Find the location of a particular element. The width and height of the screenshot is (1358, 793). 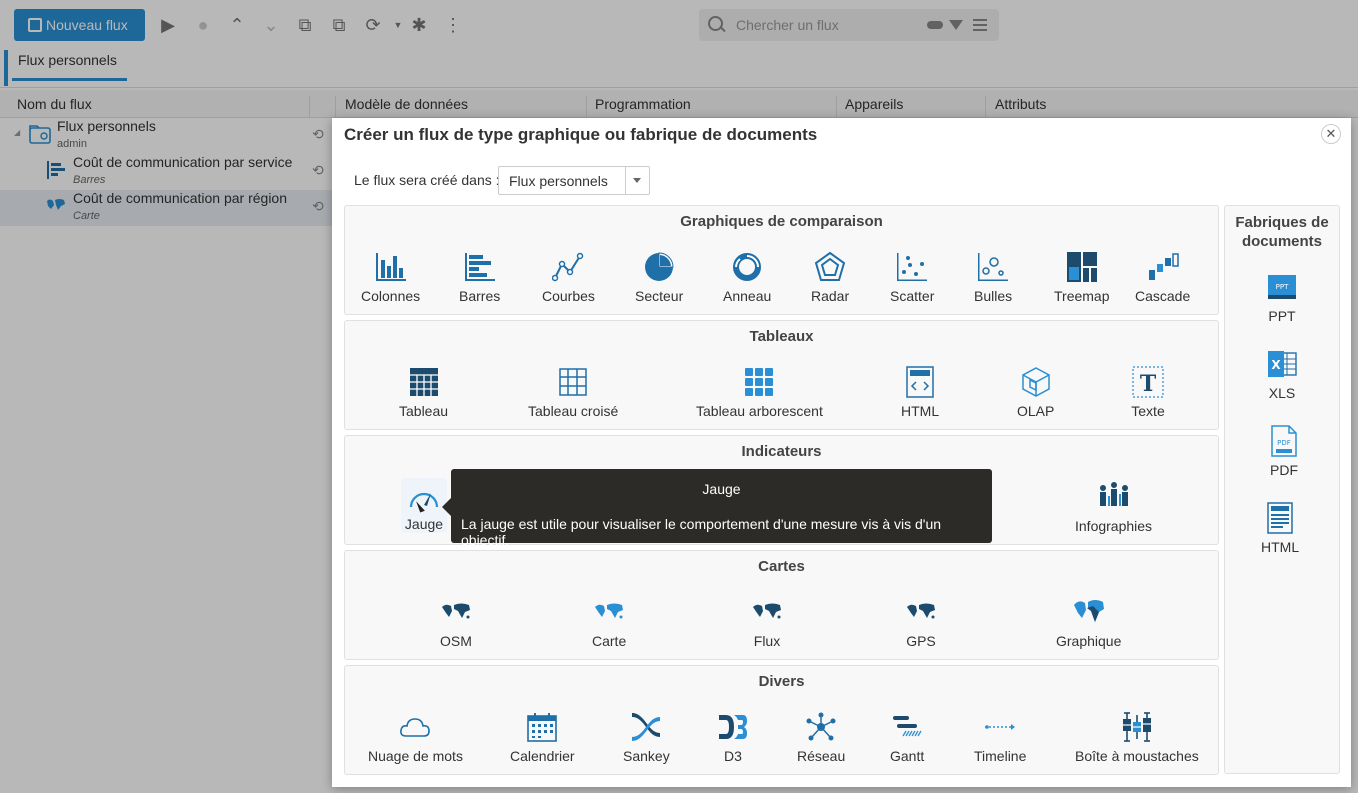

misc-type-calendrier: Calendrier is located at coordinates (542, 737).